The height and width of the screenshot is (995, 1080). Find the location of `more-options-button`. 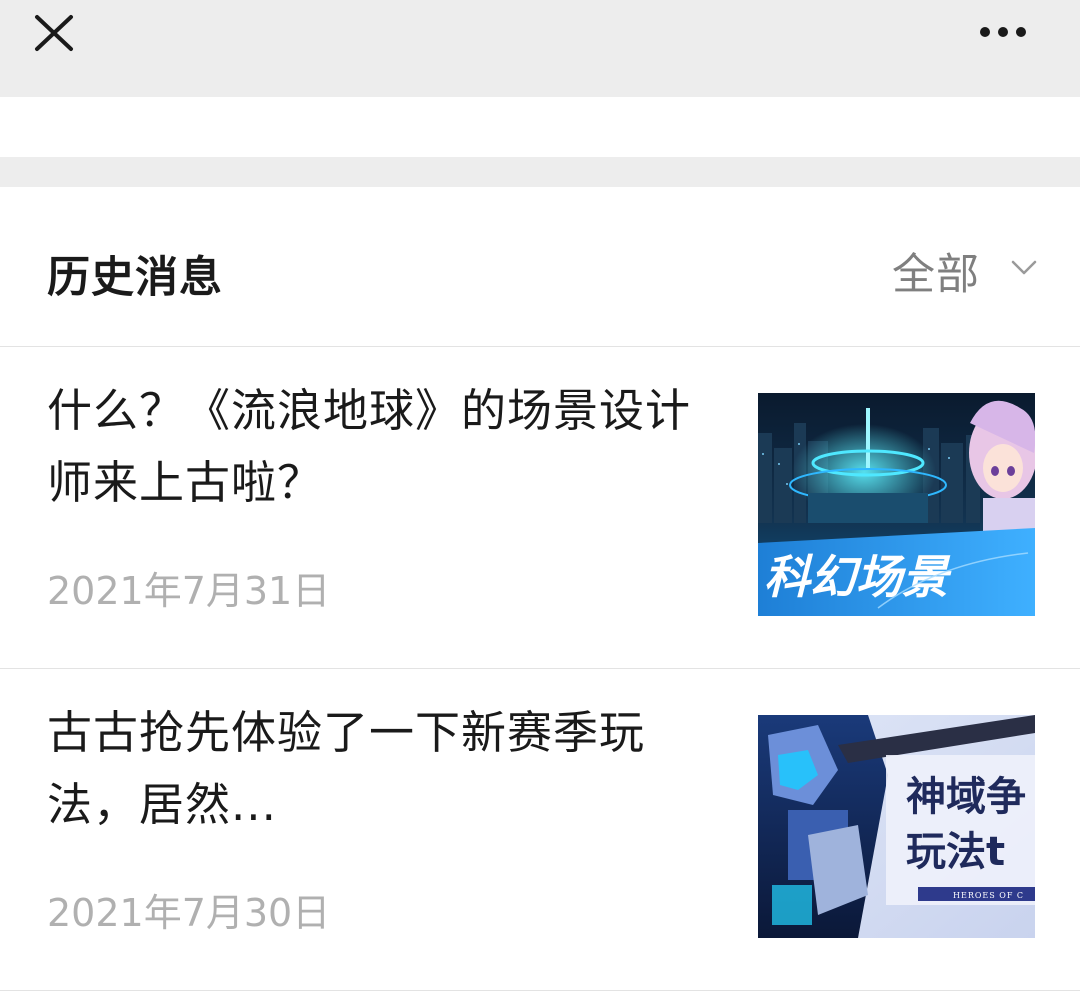

more-options-button is located at coordinates (1003, 33).